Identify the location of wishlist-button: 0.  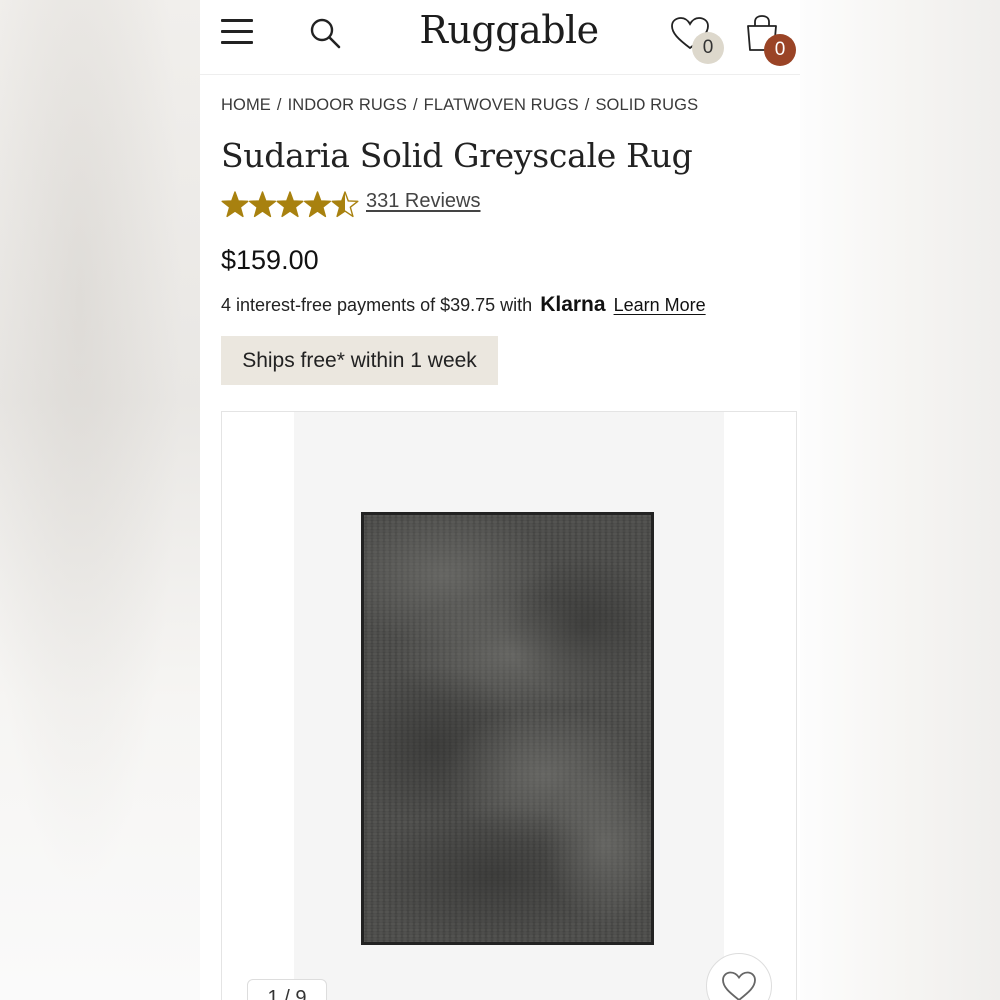
(698, 42).